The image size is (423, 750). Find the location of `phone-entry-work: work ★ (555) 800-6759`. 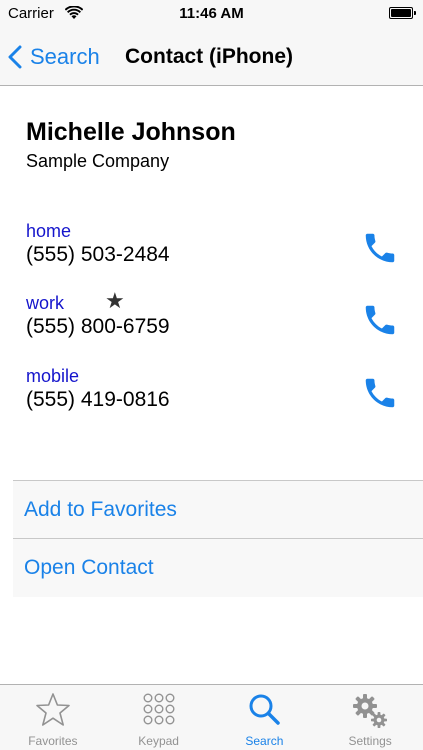

phone-entry-work: work ★ (555) 800-6759 is located at coordinates (211, 321).